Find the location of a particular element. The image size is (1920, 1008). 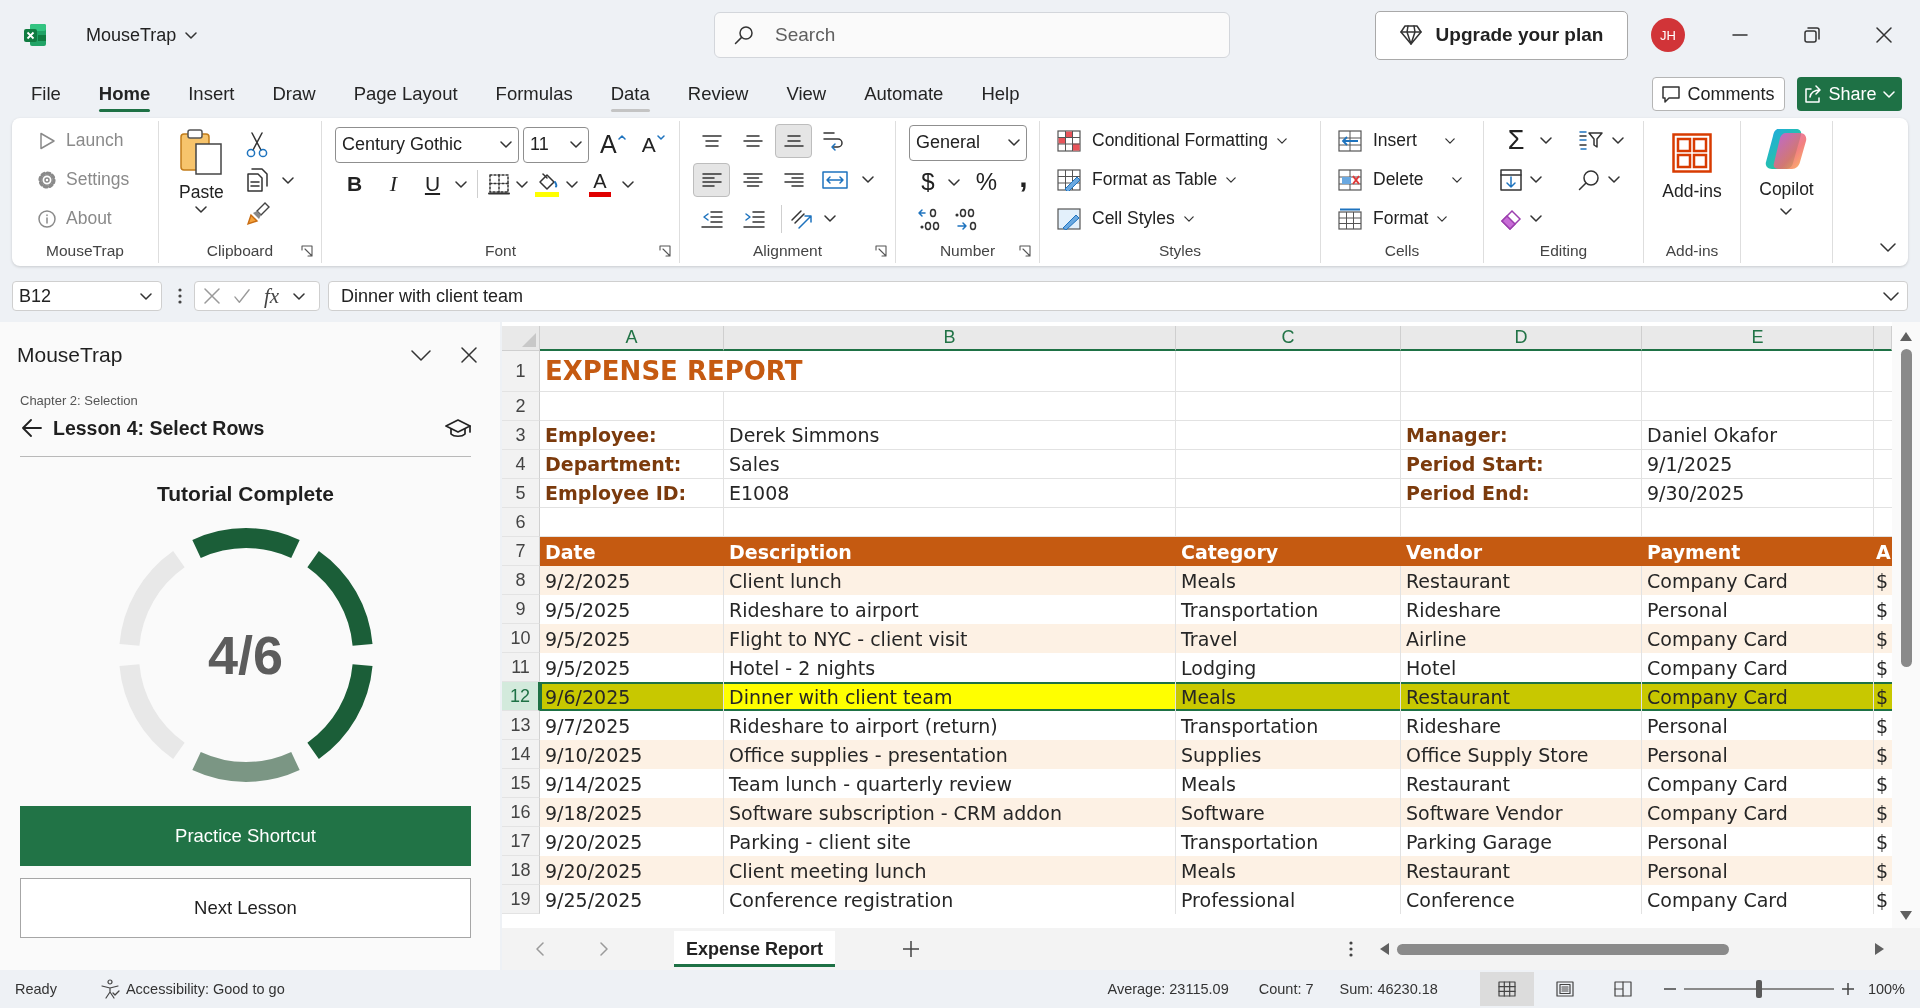

scroll-right-icon is located at coordinates (1879, 949).